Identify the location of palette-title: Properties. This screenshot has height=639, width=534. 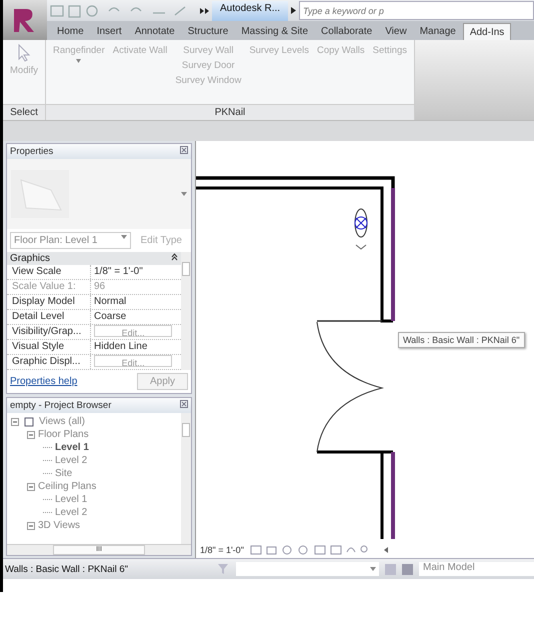
(32, 151).